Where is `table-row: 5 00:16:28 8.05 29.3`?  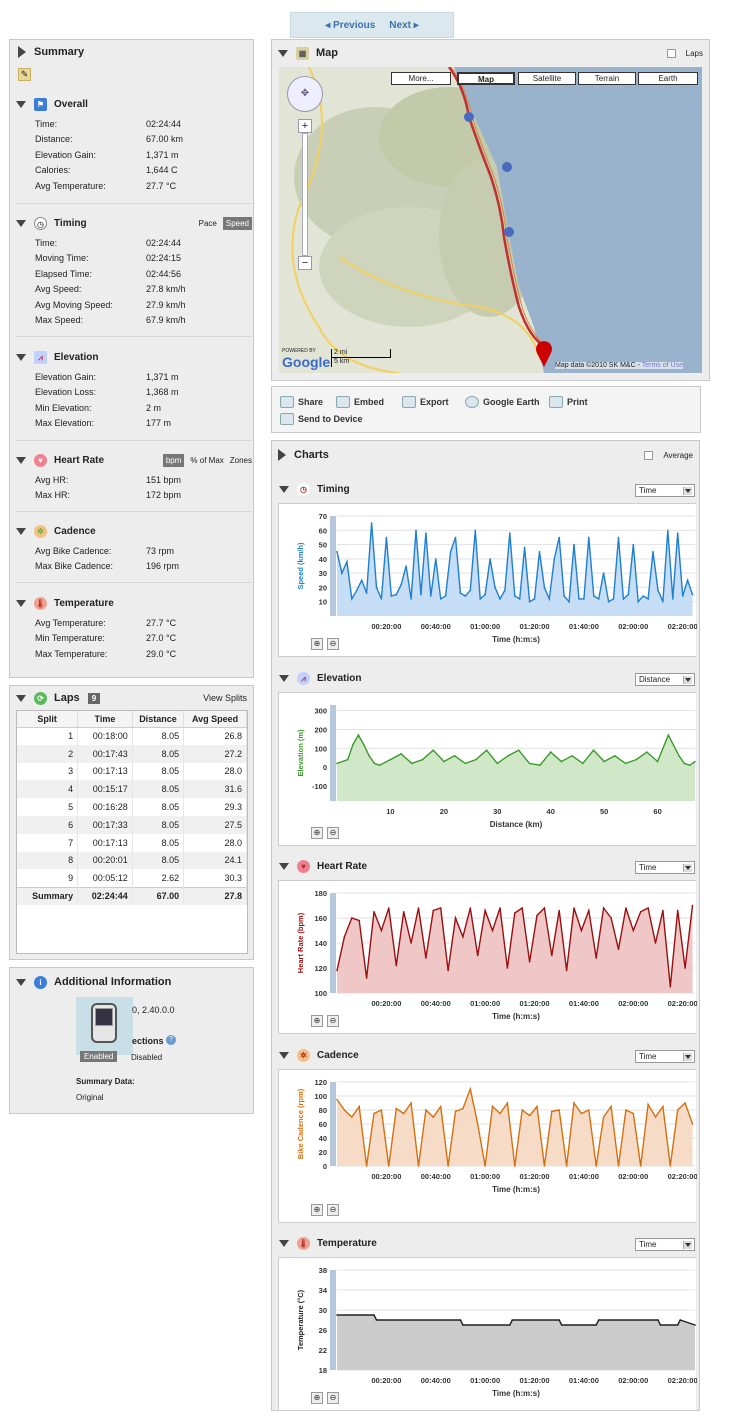
table-row: 5 00:16:28 8.05 29.3 is located at coordinates (132, 807).